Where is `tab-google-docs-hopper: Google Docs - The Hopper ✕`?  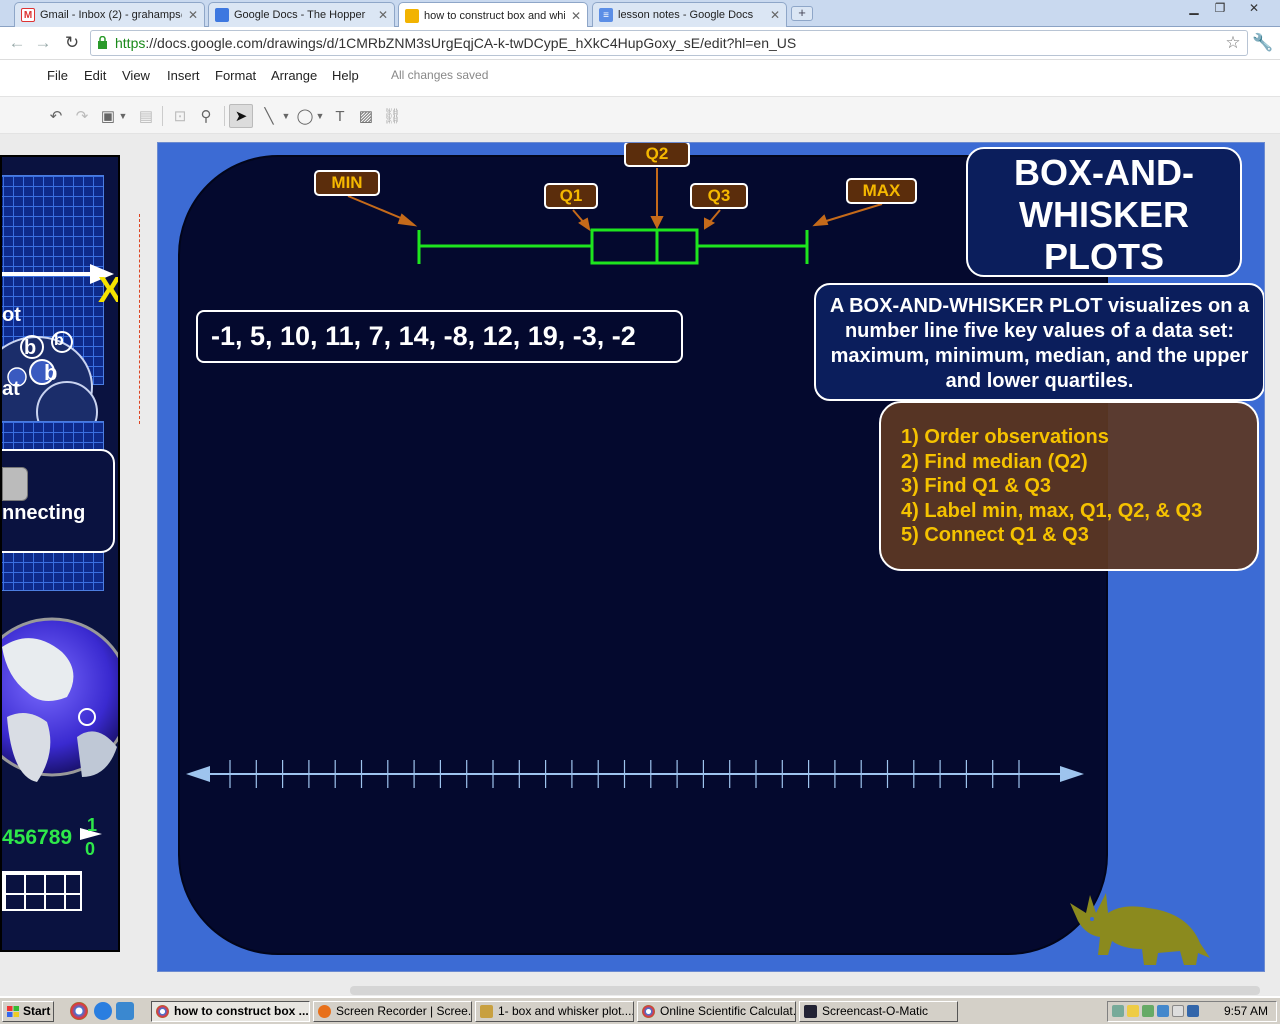 tab-google-docs-hopper: Google Docs - The Hopper ✕ is located at coordinates (301, 14).